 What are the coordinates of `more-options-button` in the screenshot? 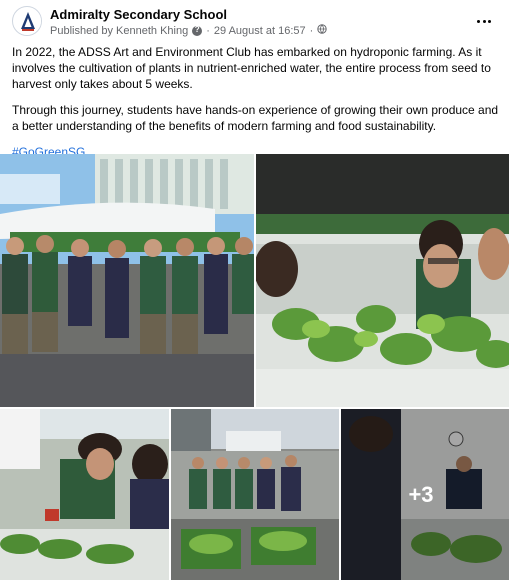 It's located at (484, 21).